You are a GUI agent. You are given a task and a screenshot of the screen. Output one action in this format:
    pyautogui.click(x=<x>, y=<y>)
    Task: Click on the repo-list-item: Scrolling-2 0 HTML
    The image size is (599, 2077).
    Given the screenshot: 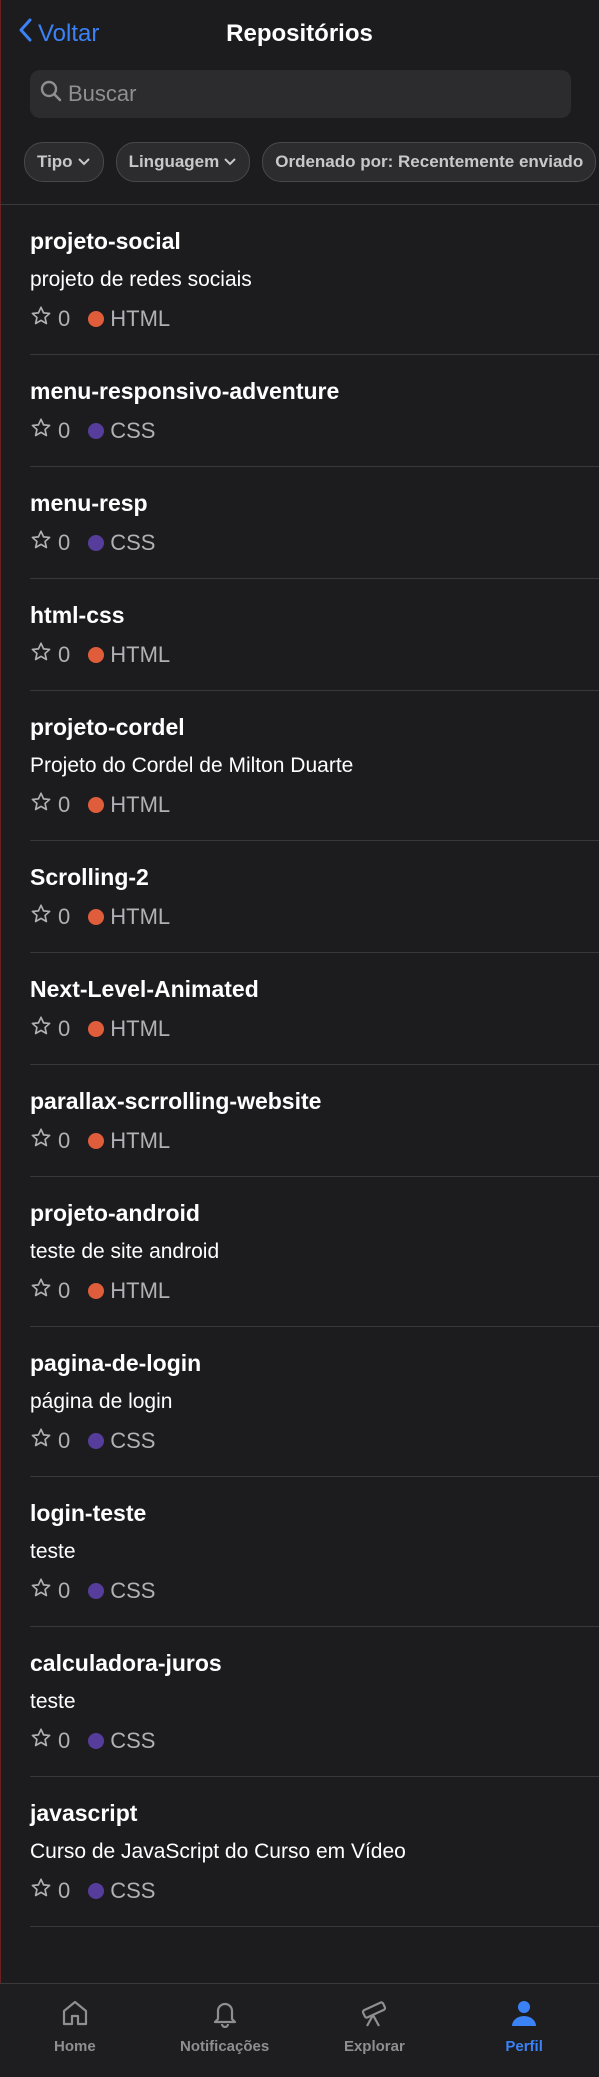 What is the action you would take?
    pyautogui.click(x=299, y=897)
    